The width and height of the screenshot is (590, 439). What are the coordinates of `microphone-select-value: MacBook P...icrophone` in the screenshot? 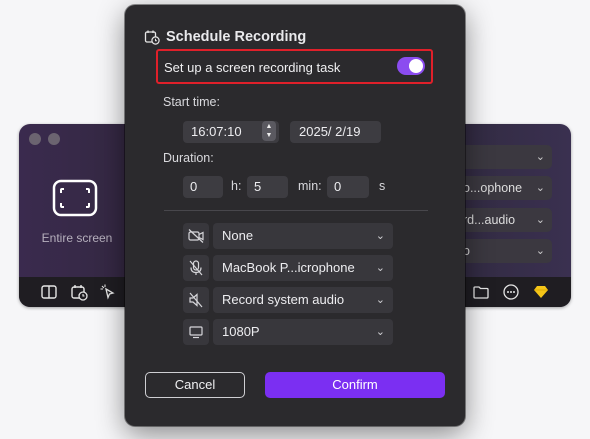 It's located at (288, 267).